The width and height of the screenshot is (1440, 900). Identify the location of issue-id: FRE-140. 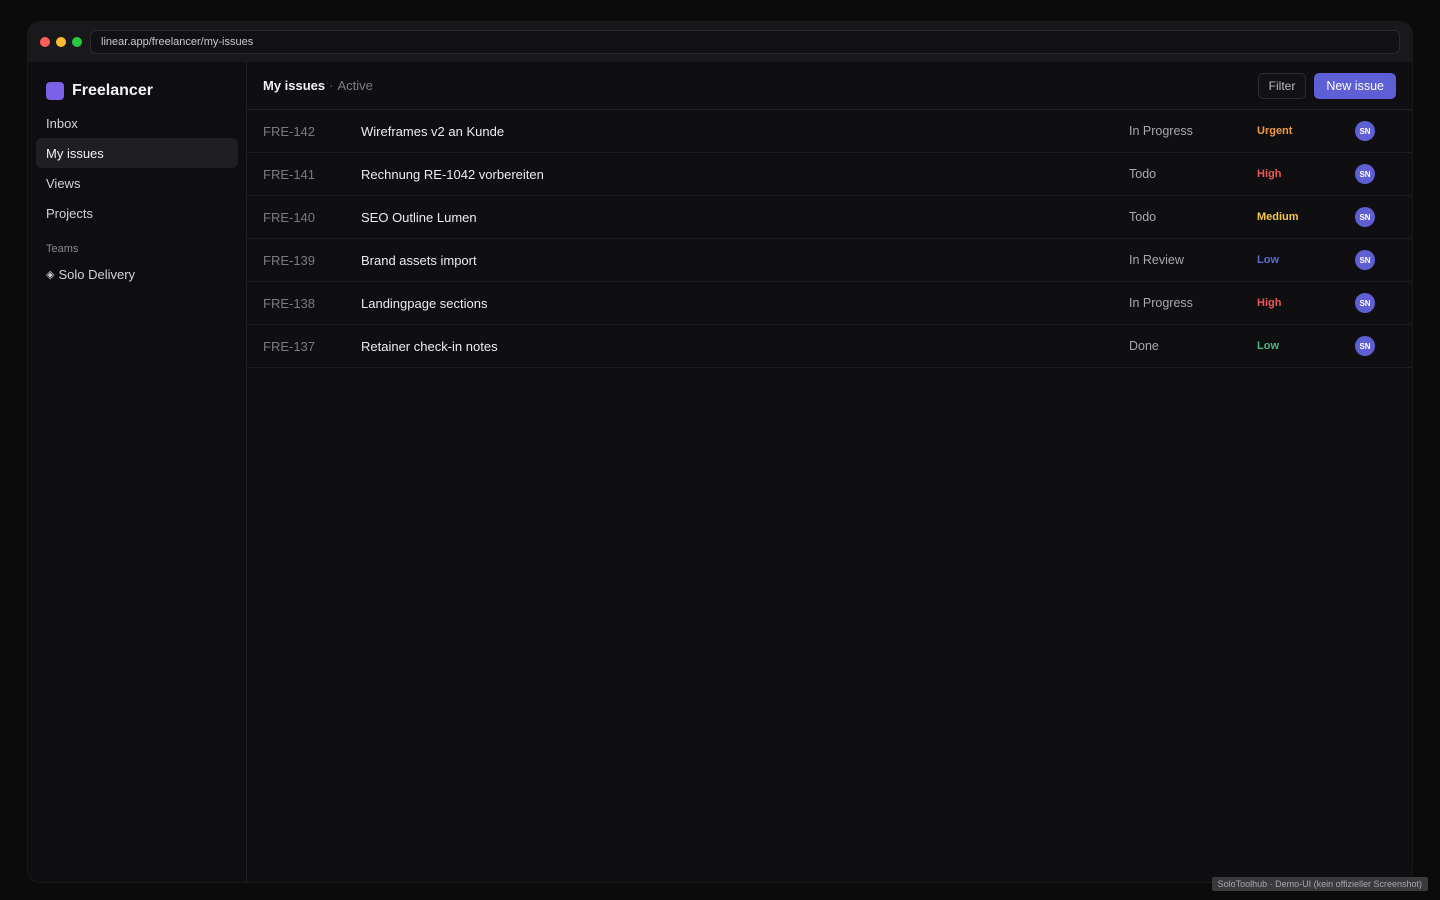
(289, 217).